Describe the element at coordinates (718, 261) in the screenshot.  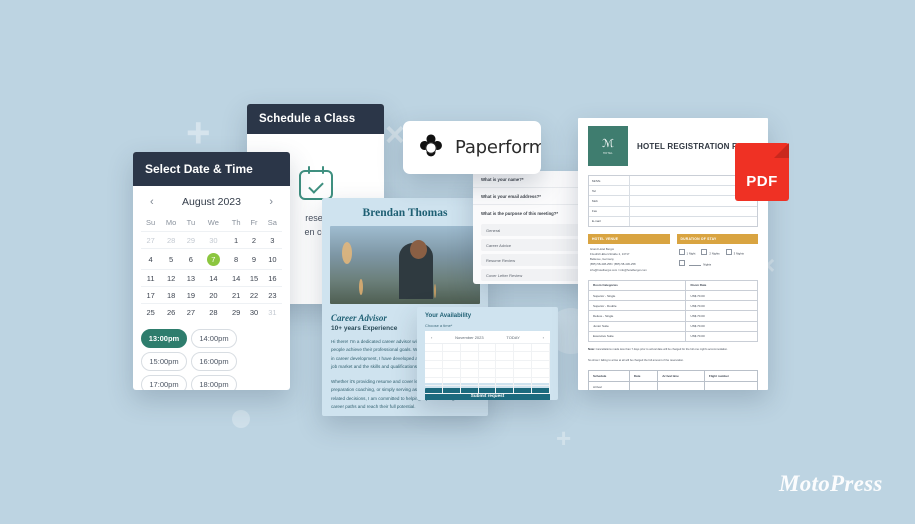
I see `other-nights-row: Nights` at that location.